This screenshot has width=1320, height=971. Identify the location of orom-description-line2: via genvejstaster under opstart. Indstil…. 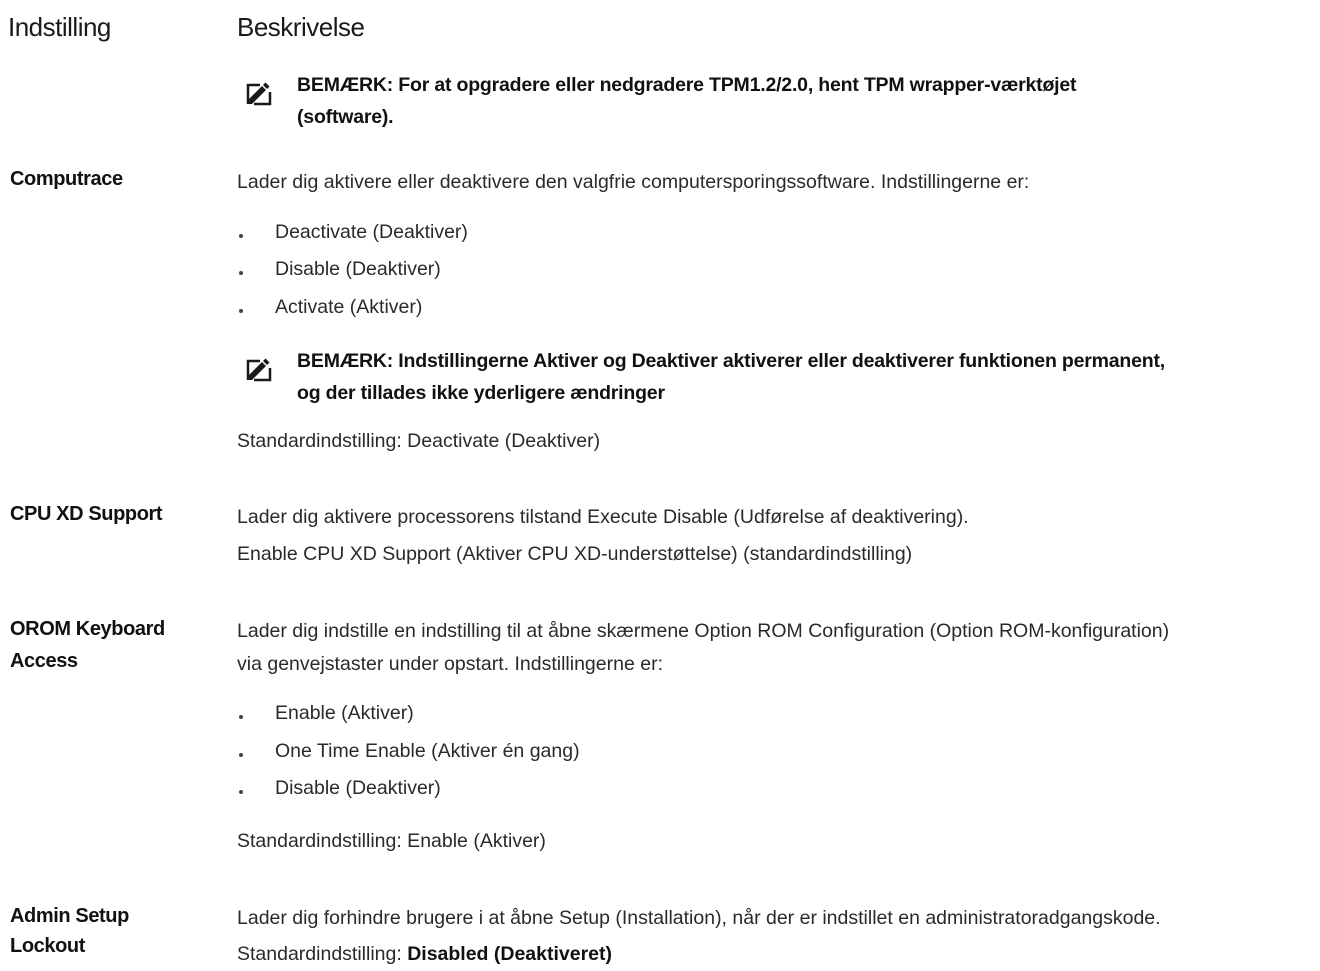
(450, 664).